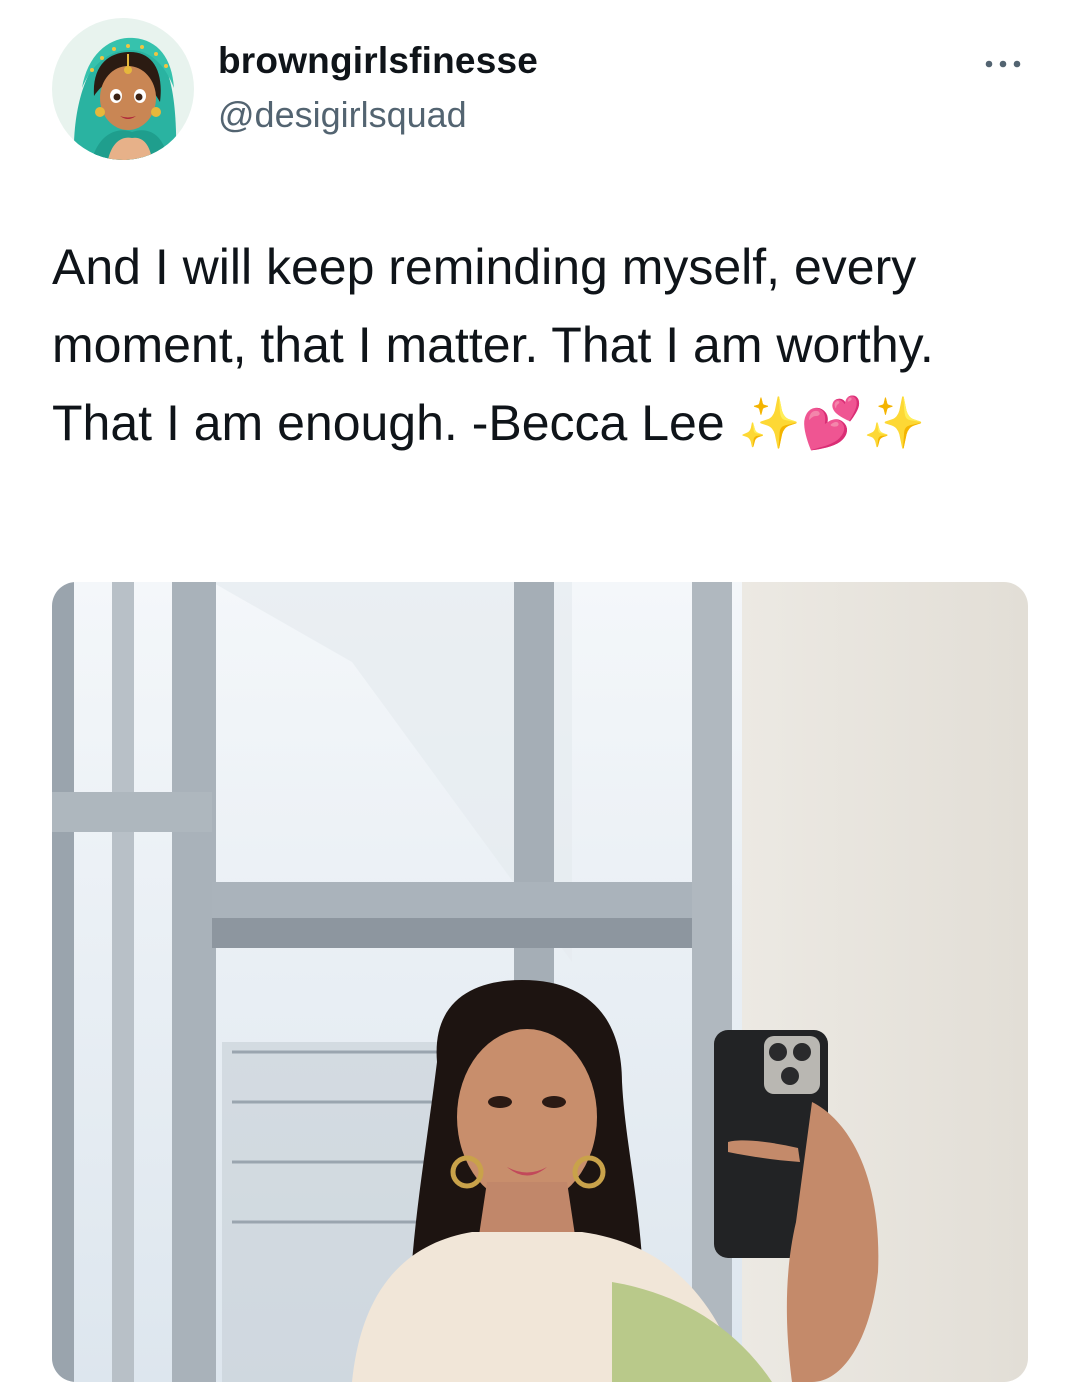  What do you see at coordinates (378, 61) in the screenshot?
I see `author-display-name: browngirlsfinesse` at bounding box center [378, 61].